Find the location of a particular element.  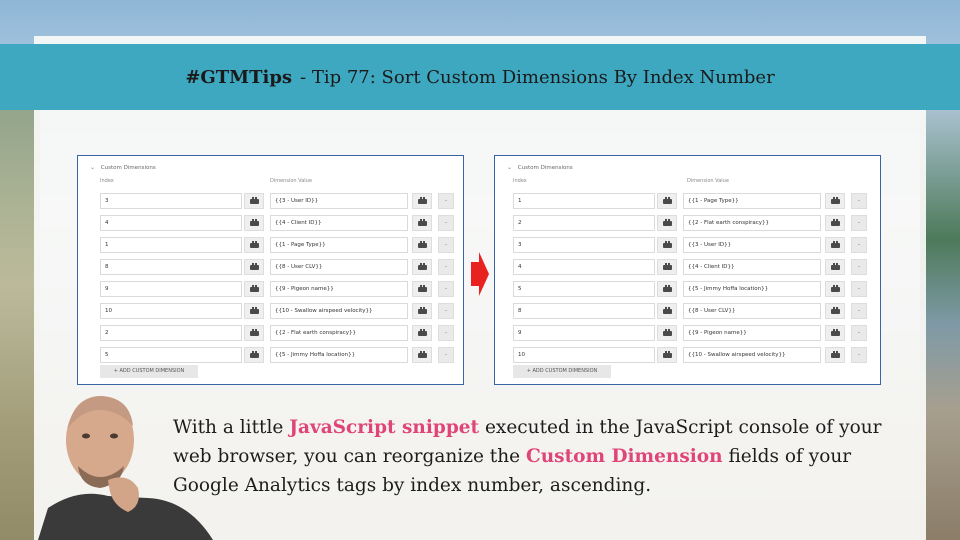

dimension-row: 10 {{10 - Swallow airspeed velocity}} - is located at coordinates (277, 312).